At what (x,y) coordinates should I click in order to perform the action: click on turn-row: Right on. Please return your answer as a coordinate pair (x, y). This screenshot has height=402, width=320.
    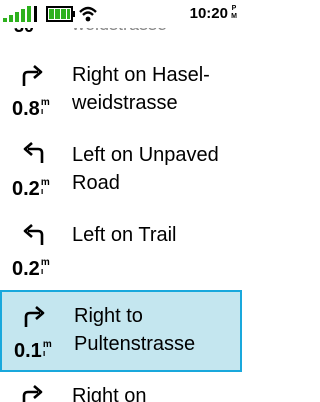
    Looking at the image, I should click on (121, 388).